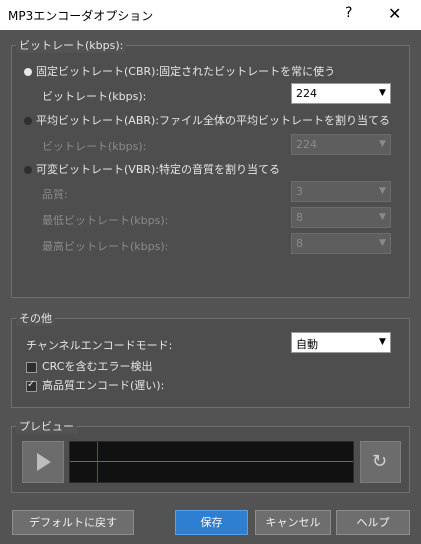 This screenshot has height=544, width=421. I want to click on waveform-display, so click(211, 462).